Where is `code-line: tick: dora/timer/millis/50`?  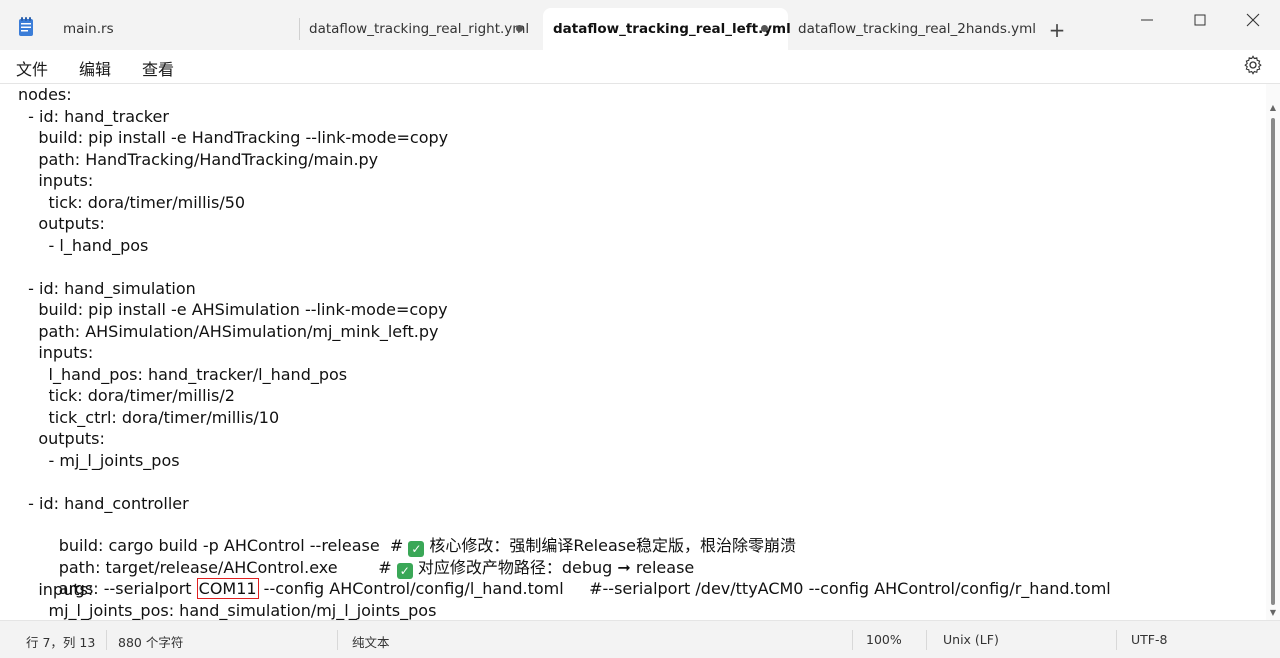 code-line: tick: dora/timer/millis/50 is located at coordinates (132, 202).